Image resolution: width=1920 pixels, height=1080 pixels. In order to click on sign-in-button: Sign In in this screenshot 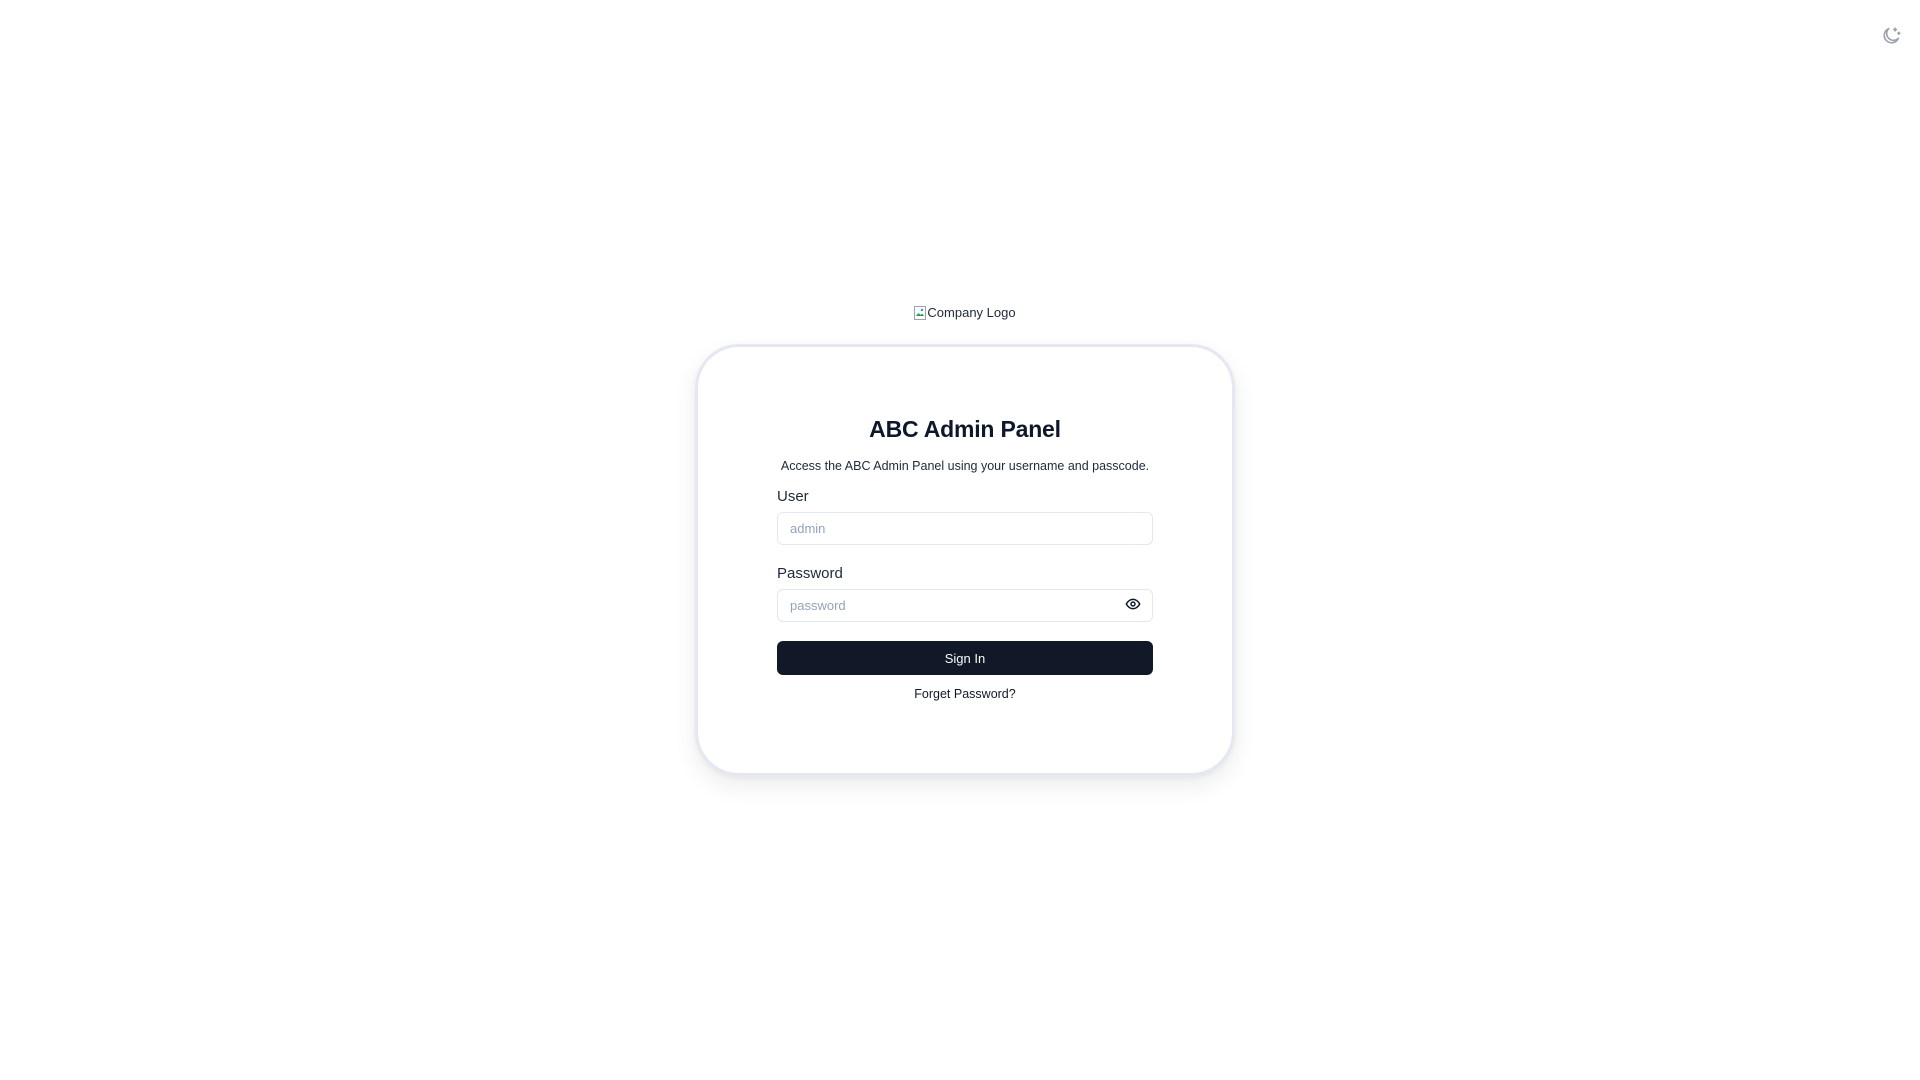, I will do `click(965, 658)`.